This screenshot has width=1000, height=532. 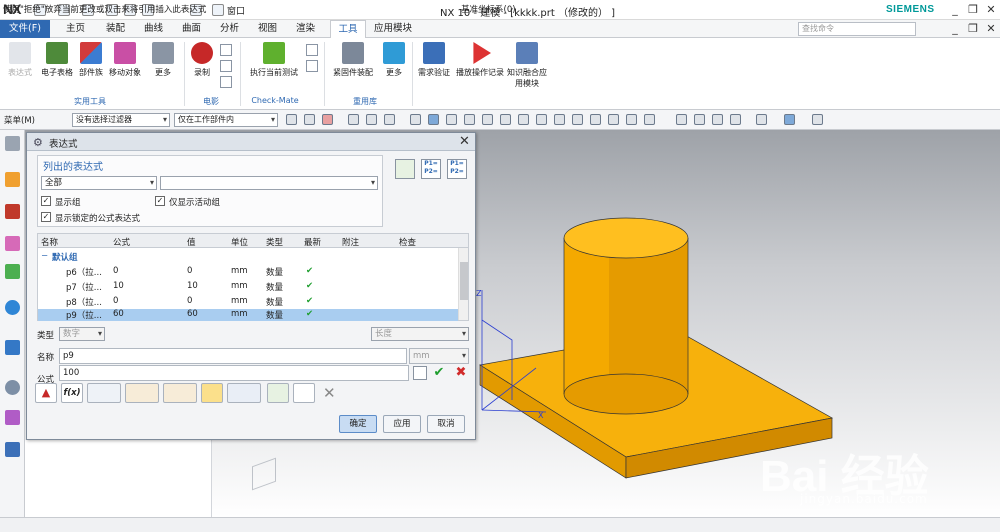 I want to click on column-header: 单位, so click(x=239, y=242).